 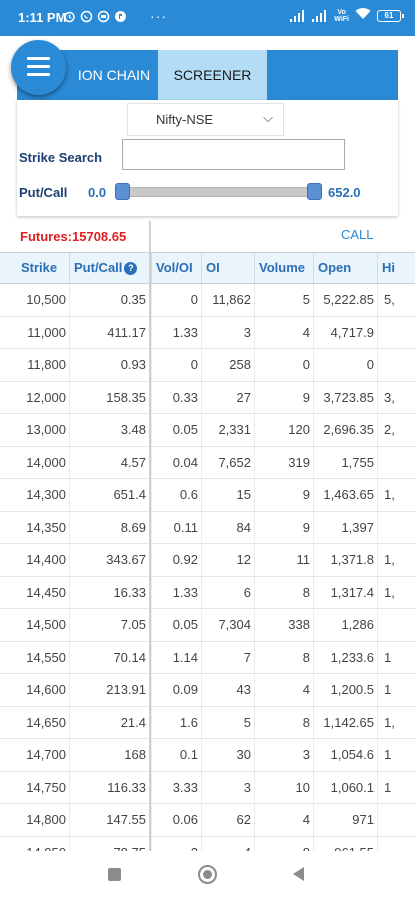 What do you see at coordinates (38, 58) in the screenshot?
I see `menu-icon` at bounding box center [38, 58].